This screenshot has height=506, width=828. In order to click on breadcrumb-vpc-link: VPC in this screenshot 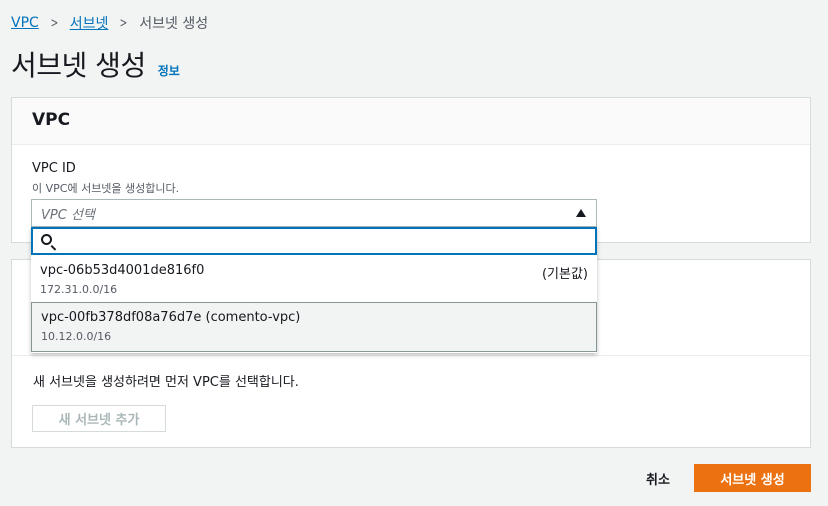, I will do `click(25, 23)`.